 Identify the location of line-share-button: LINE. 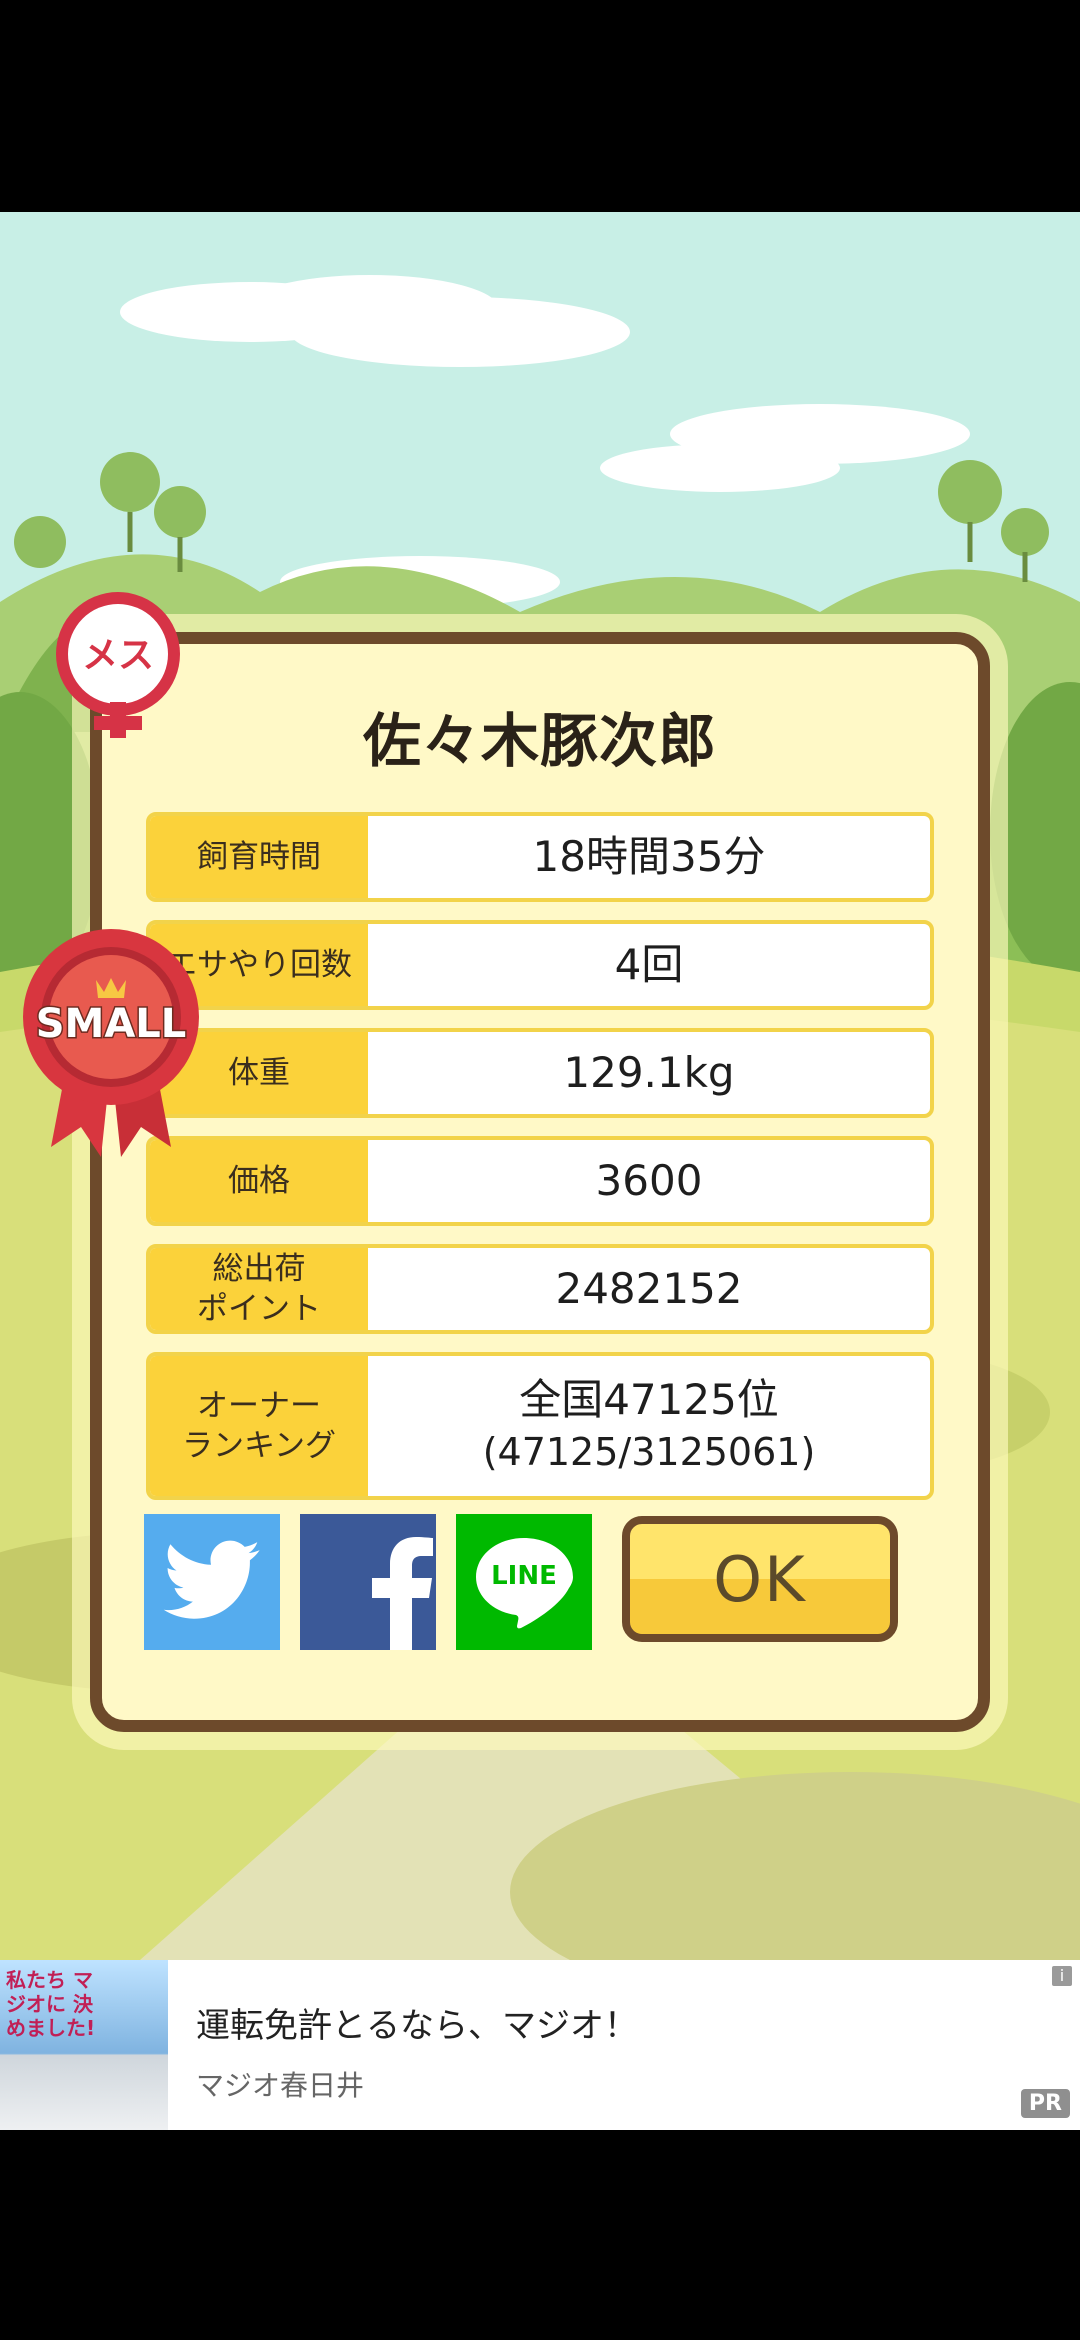
(524, 1582).